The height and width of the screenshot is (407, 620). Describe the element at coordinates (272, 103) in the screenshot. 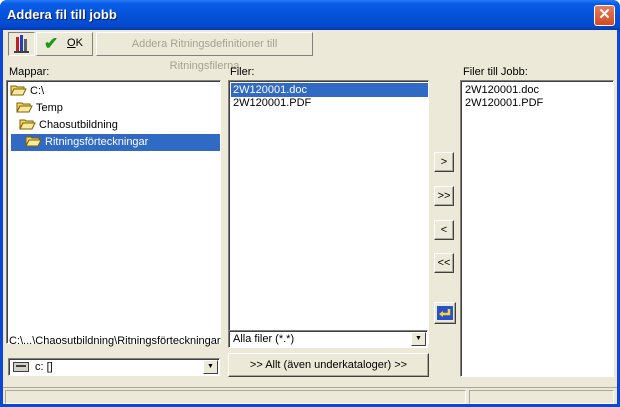

I see `file-item: 2W120001.PDF` at that location.